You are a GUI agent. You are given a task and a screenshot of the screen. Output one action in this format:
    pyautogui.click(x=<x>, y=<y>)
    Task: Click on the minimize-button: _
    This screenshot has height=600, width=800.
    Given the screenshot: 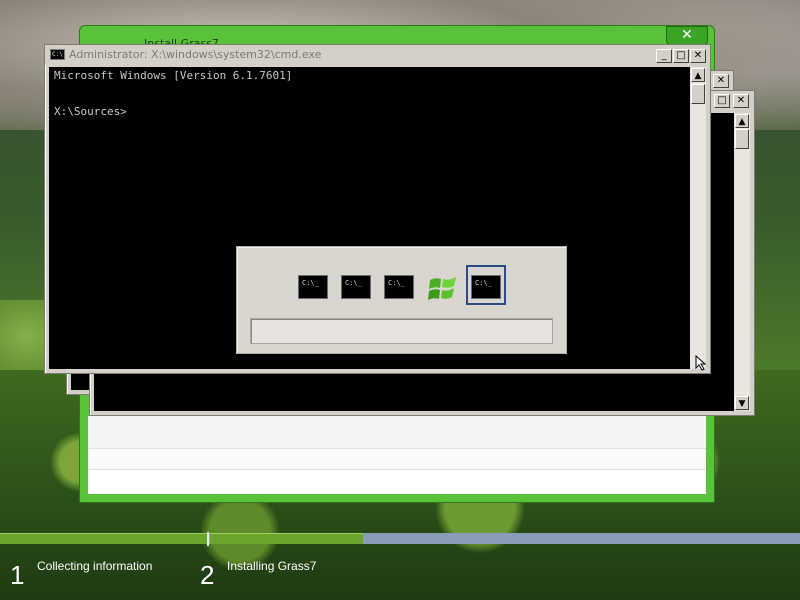 What is the action you would take?
    pyautogui.click(x=664, y=56)
    